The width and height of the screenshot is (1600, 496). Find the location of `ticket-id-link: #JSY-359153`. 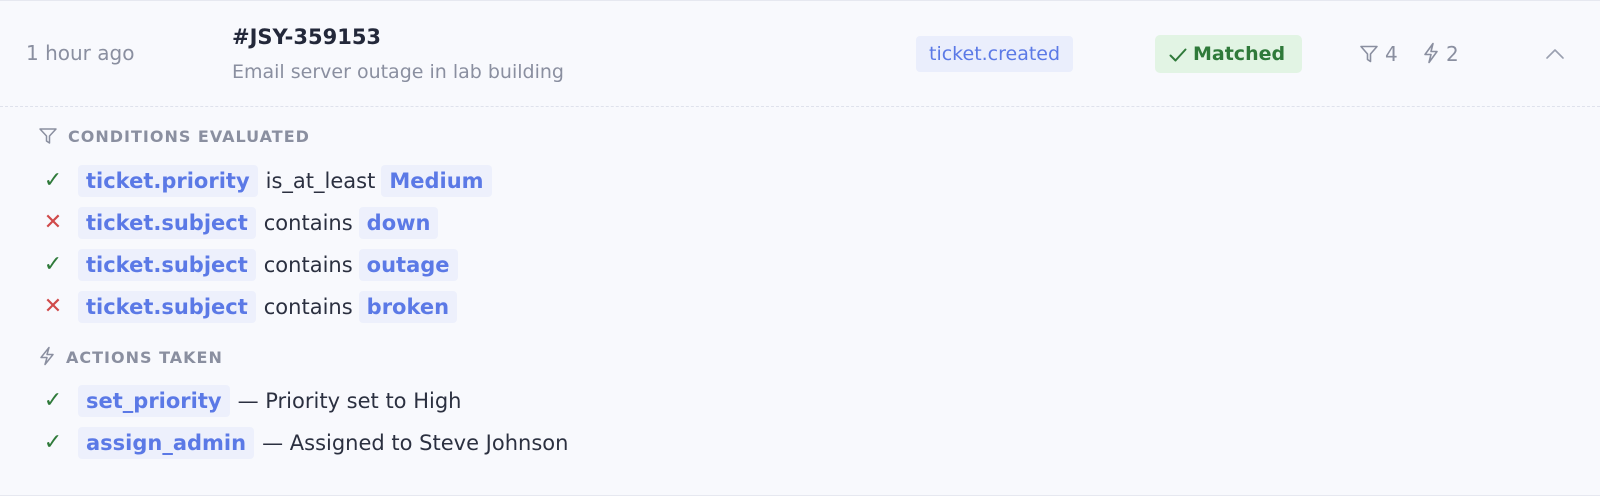

ticket-id-link: #JSY-359153 is located at coordinates (306, 37).